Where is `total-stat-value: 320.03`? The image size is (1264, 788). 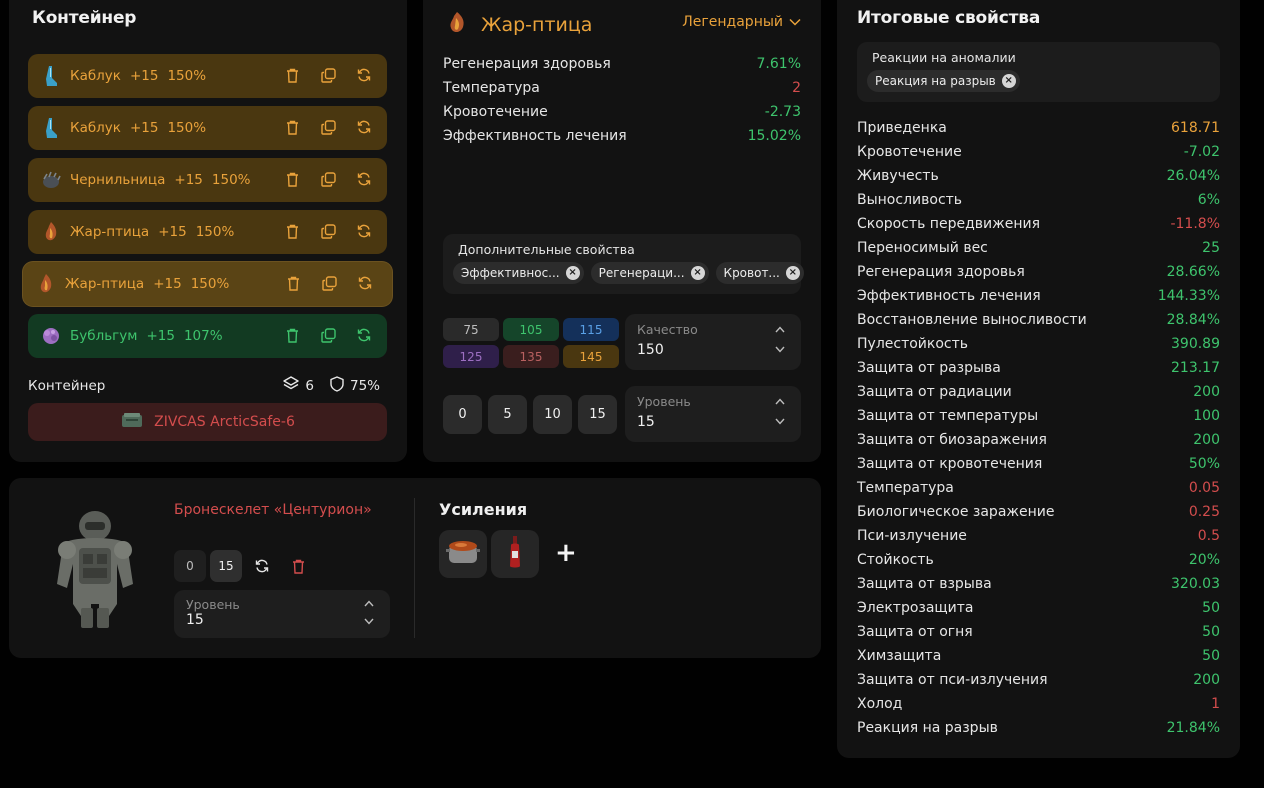 total-stat-value: 320.03 is located at coordinates (1195, 584).